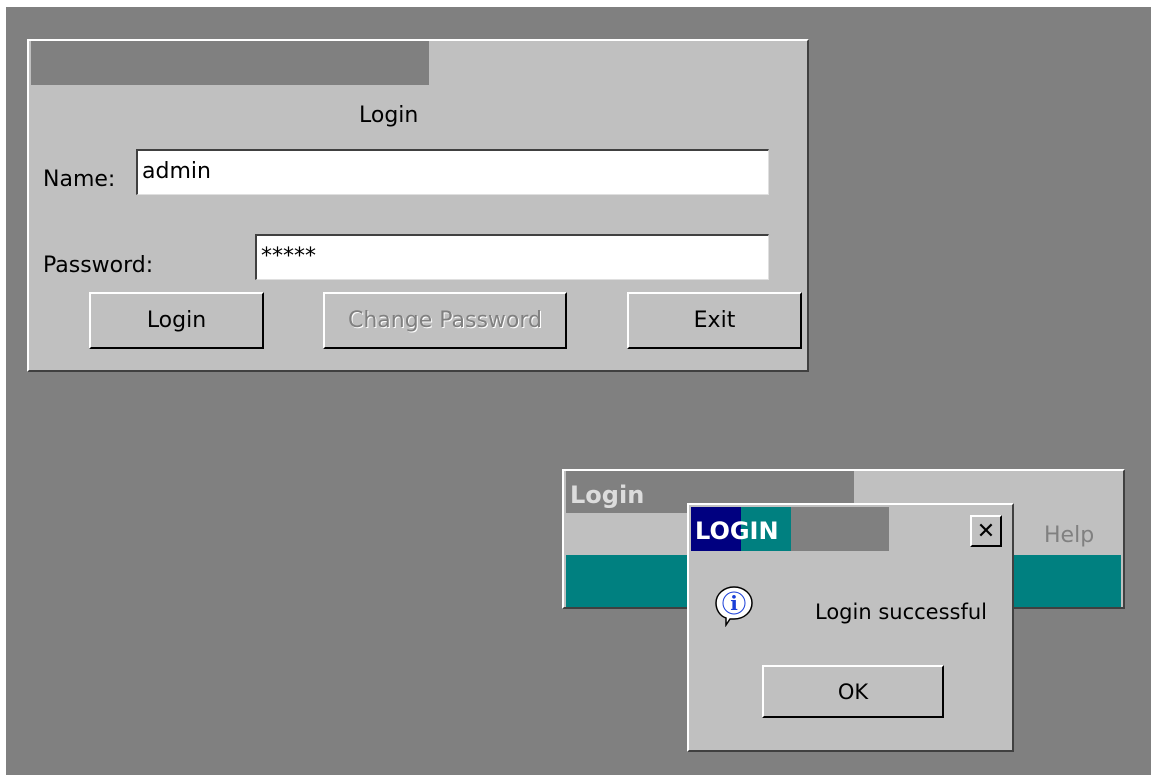  Describe the element at coordinates (737, 531) in the screenshot. I see `message-box-title: LOGIN` at that location.